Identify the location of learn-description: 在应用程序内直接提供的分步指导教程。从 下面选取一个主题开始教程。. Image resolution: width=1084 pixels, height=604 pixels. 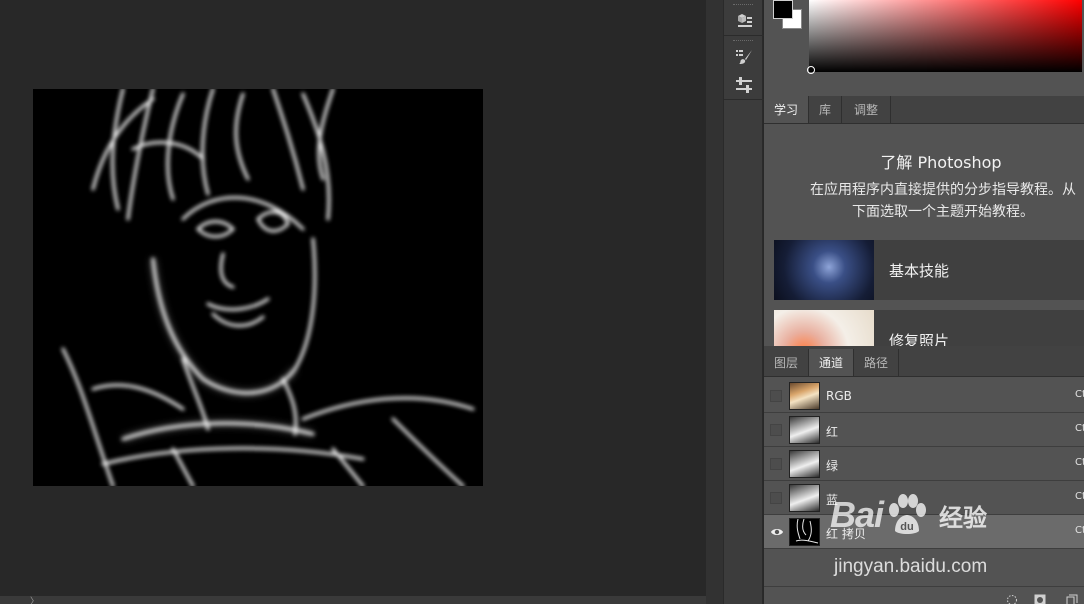
(931, 201).